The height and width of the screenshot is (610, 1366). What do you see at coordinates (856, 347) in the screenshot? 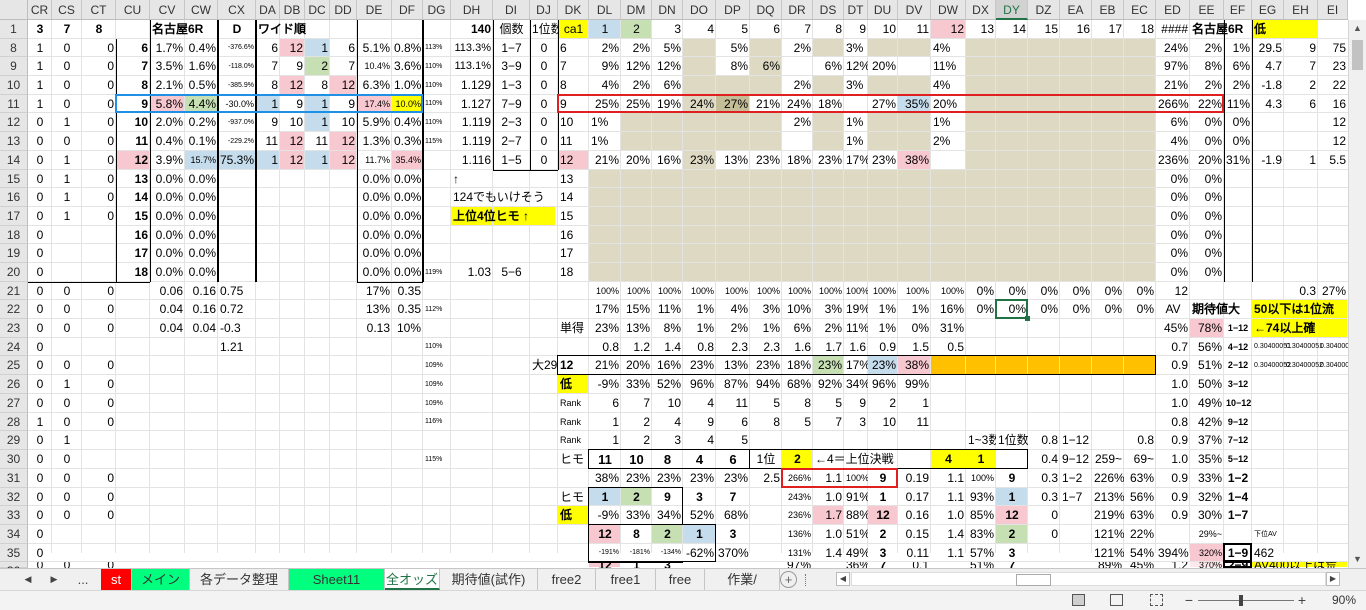
I see `cell-value: 1.6` at bounding box center [856, 347].